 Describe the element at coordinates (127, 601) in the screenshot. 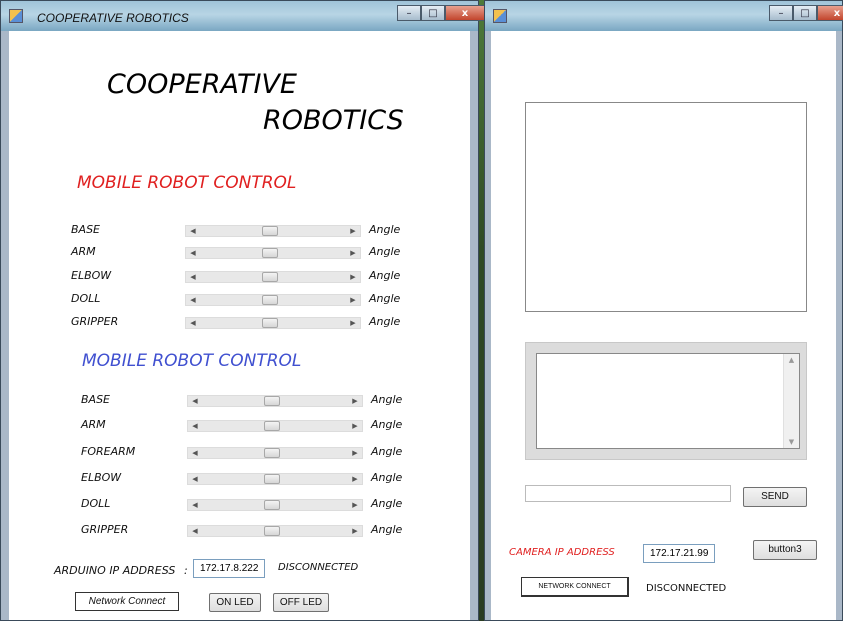

I see `network-connect-button: Network Connect` at that location.